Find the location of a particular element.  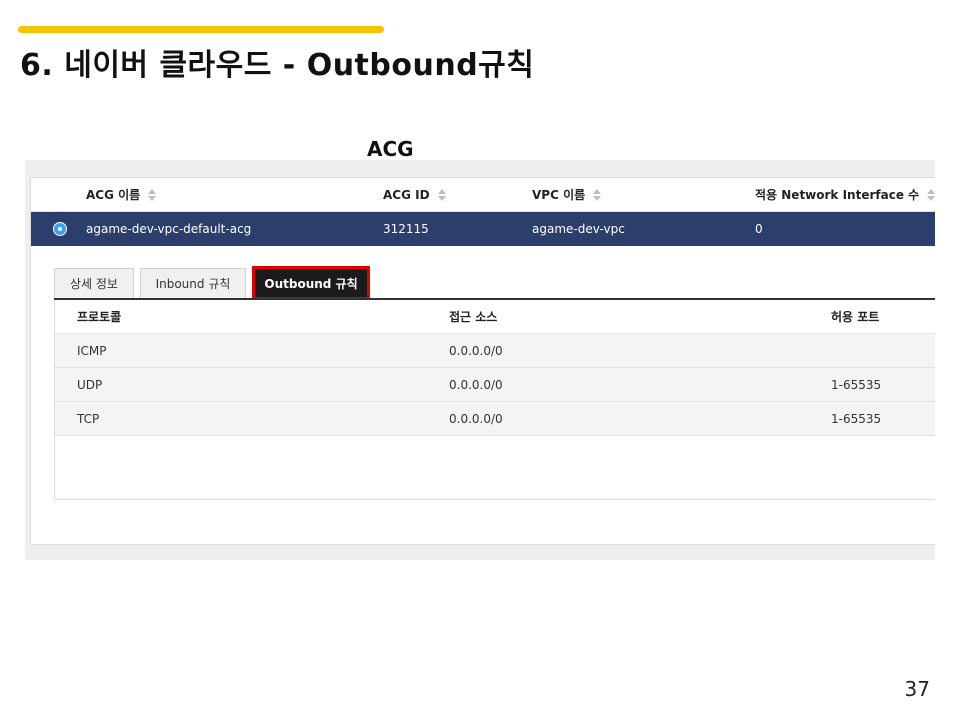

protocol-cell: UDP is located at coordinates (90, 384).